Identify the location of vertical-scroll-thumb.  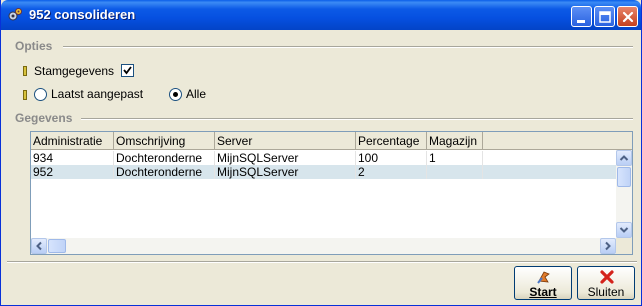
(624, 177).